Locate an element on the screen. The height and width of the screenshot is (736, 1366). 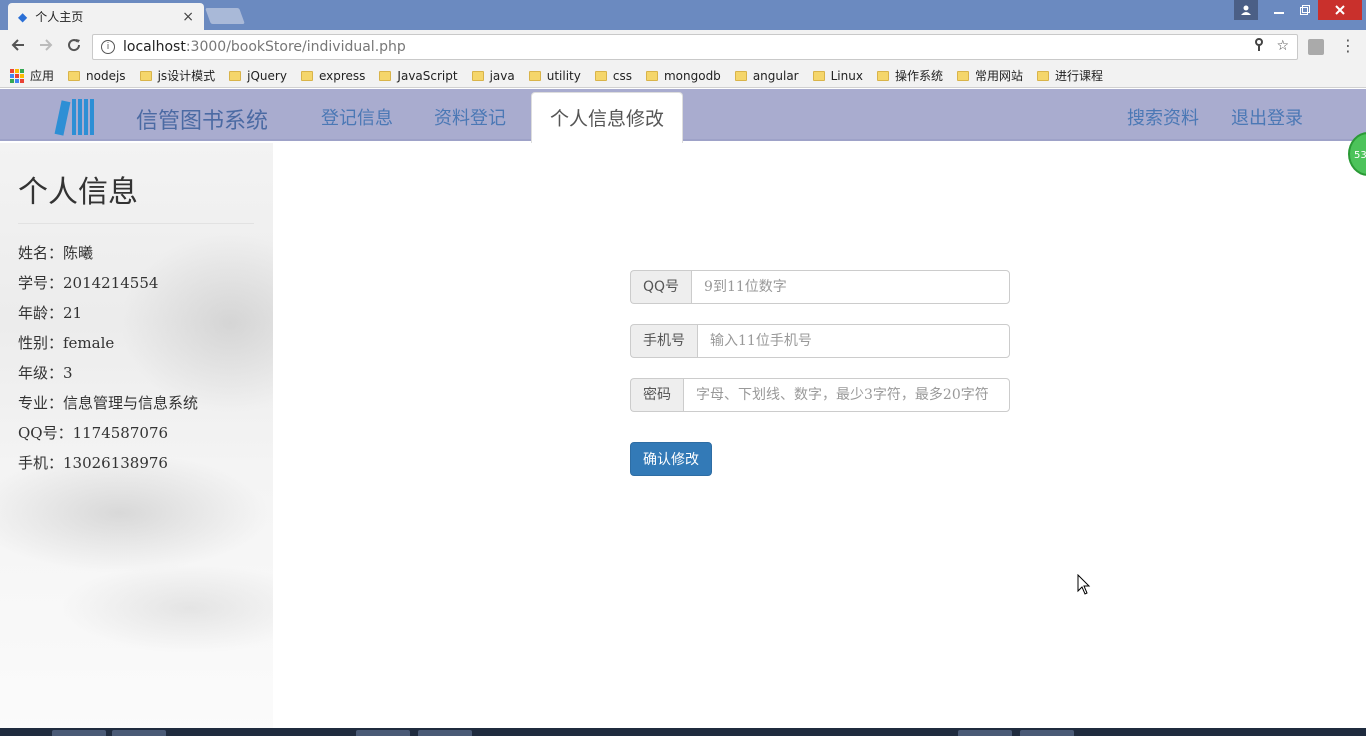
url-path: :3000/bookStore/individual.php is located at coordinates (295, 47).